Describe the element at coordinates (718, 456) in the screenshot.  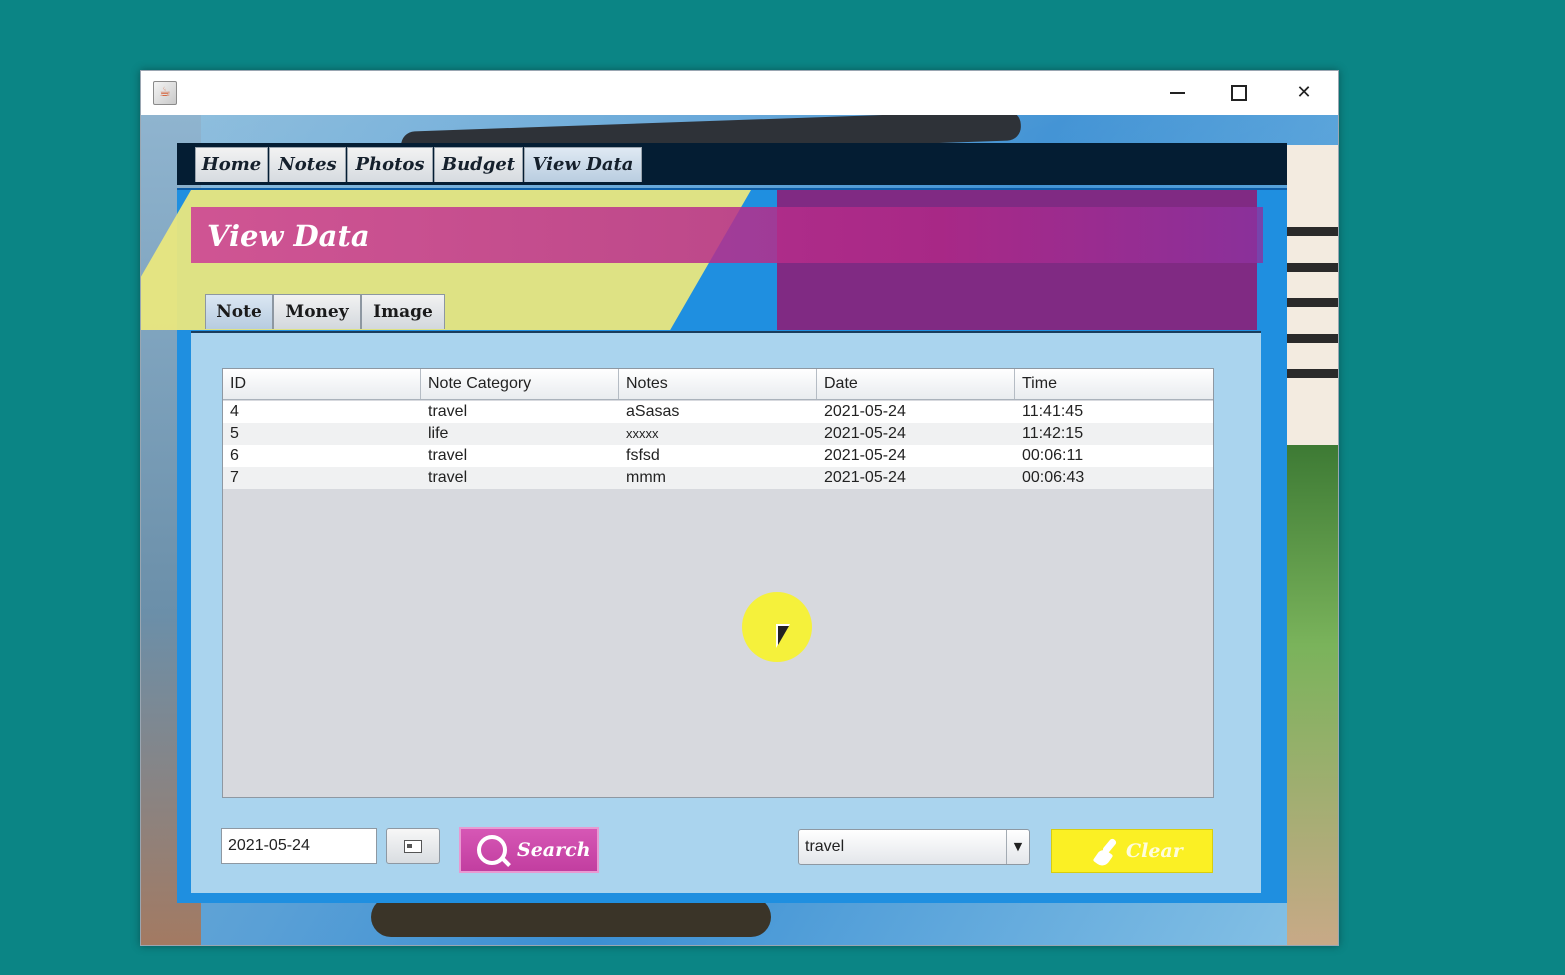
I see `table-row: 6 travel fsfsd 2021-05-24 00:06:11` at that location.